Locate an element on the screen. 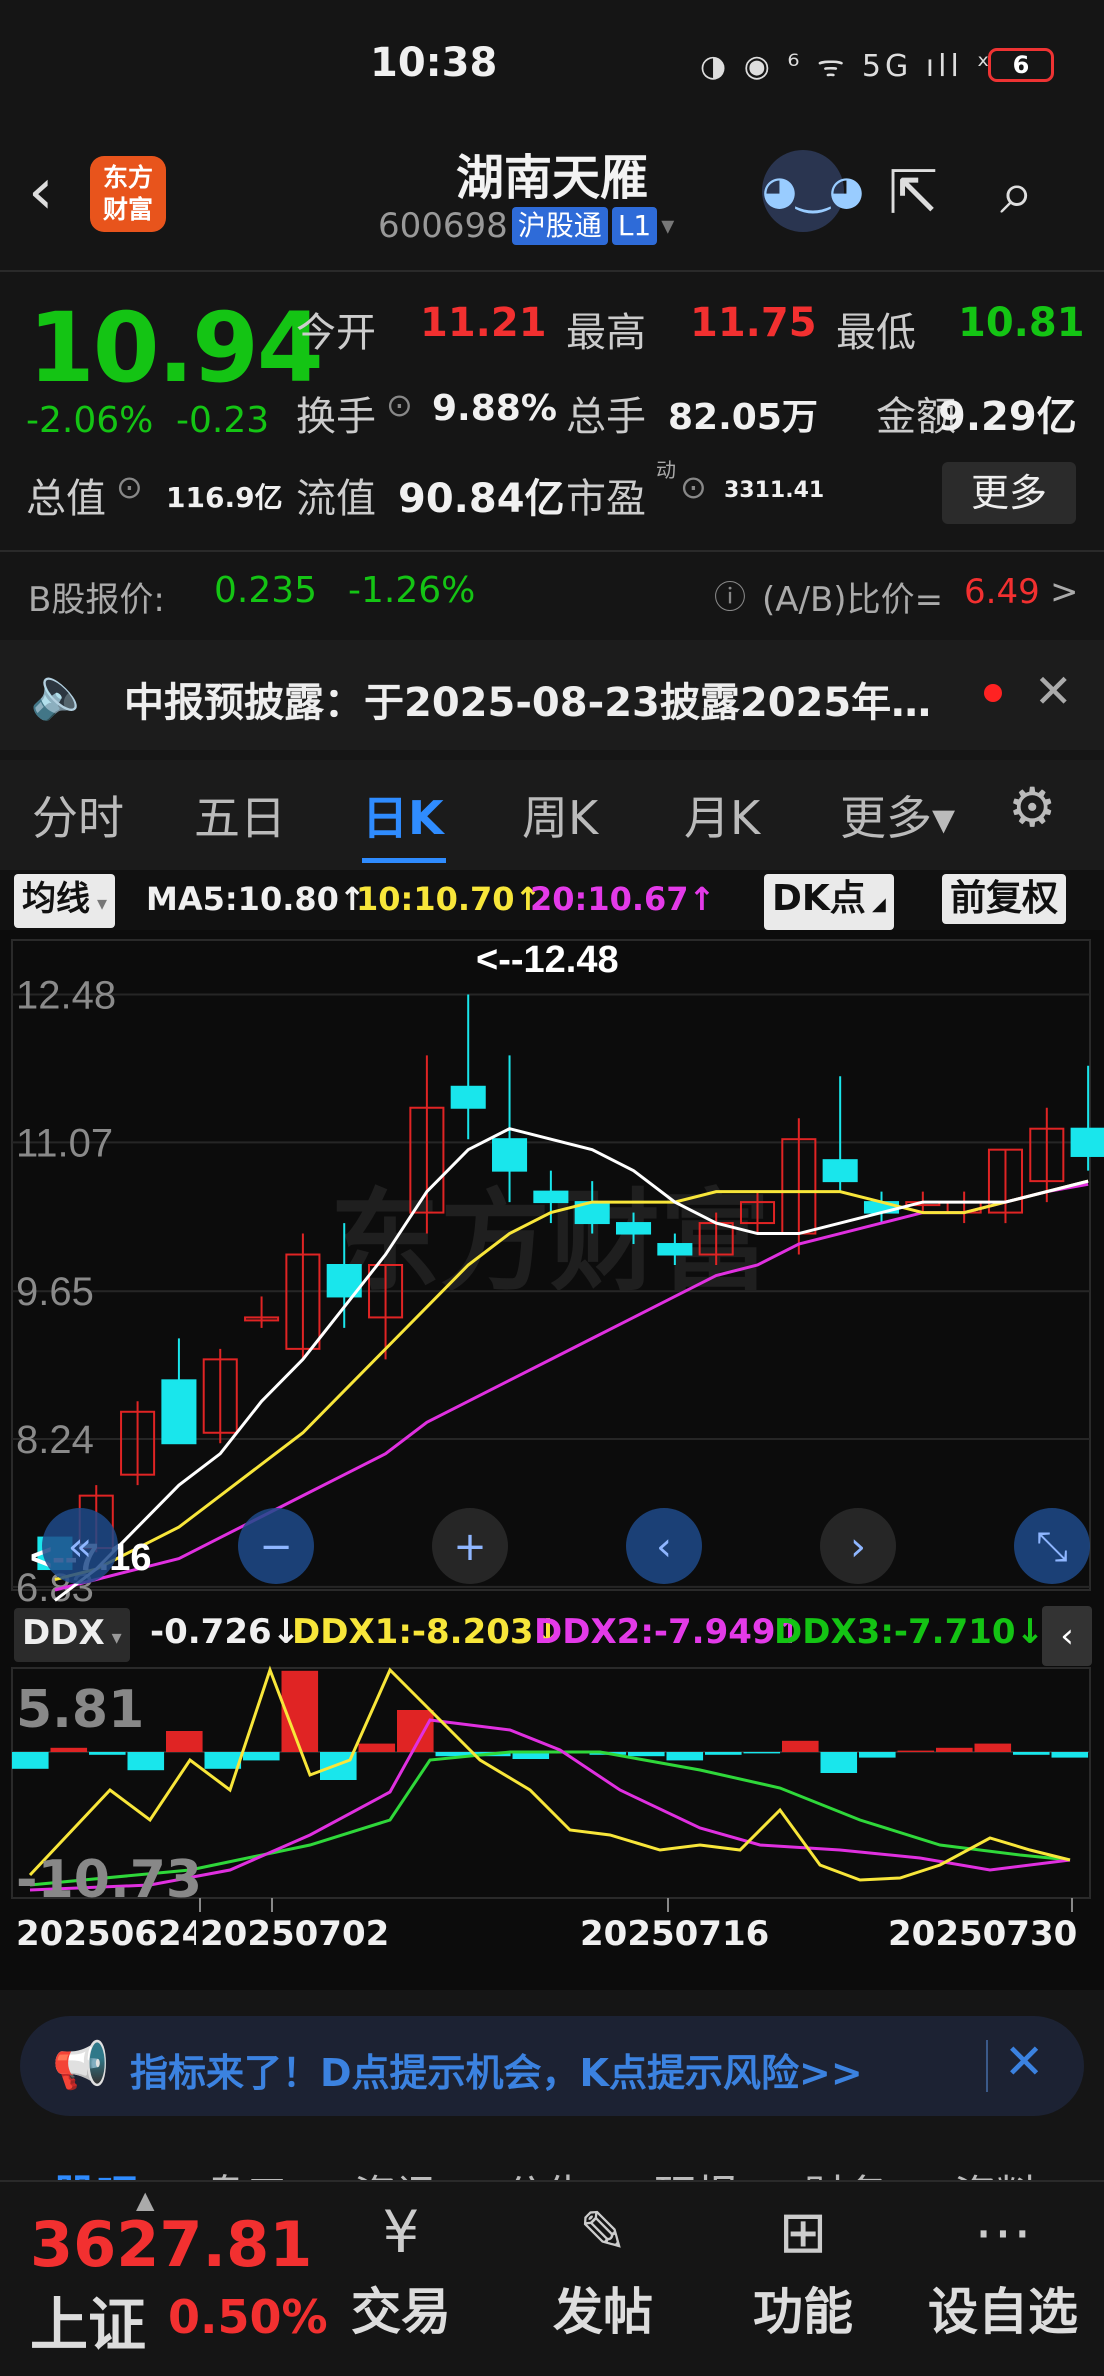  tab-finance: 财务 is located at coordinates (846, 2171).